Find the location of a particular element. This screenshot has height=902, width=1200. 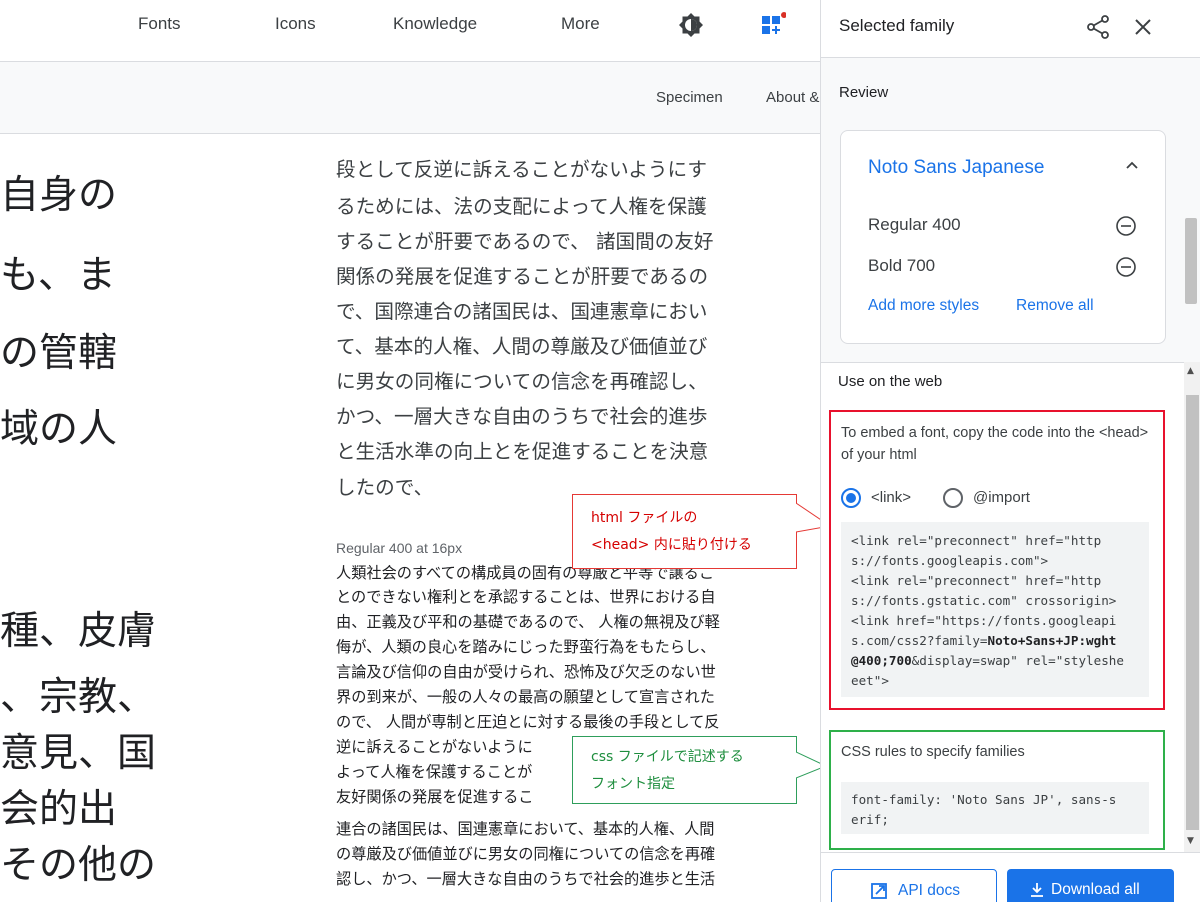

theme-toggle-icon is located at coordinates (691, 25).